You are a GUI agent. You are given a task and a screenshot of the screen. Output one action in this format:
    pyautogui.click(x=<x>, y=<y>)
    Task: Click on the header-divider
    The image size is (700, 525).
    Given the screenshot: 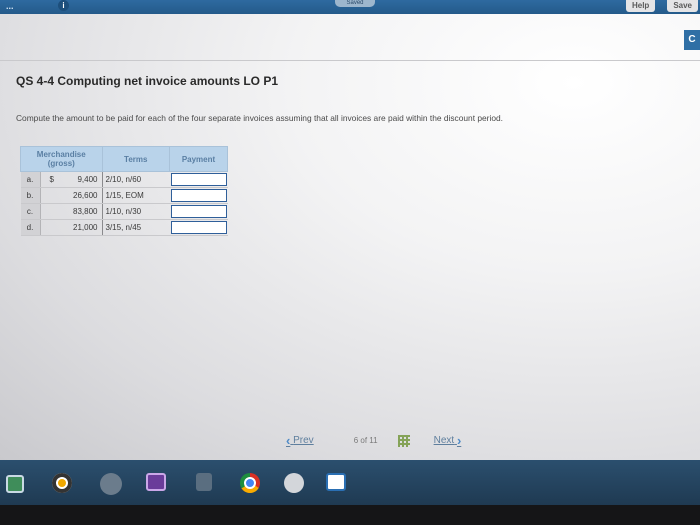 What is the action you would take?
    pyautogui.click(x=350, y=60)
    